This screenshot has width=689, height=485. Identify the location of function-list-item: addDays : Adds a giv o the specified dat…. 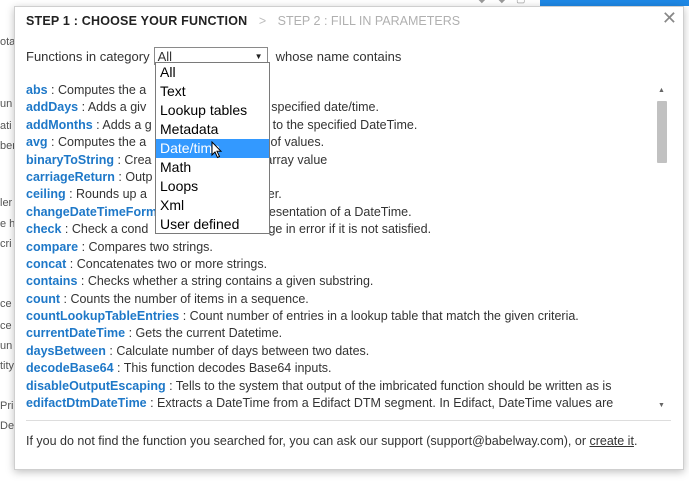
(338, 107).